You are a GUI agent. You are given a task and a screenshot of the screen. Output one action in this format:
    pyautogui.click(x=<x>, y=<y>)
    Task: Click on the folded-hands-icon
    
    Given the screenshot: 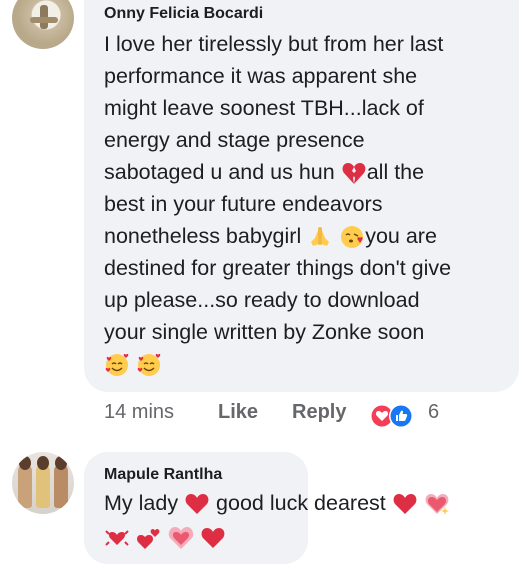 What is the action you would take?
    pyautogui.click(x=320, y=237)
    